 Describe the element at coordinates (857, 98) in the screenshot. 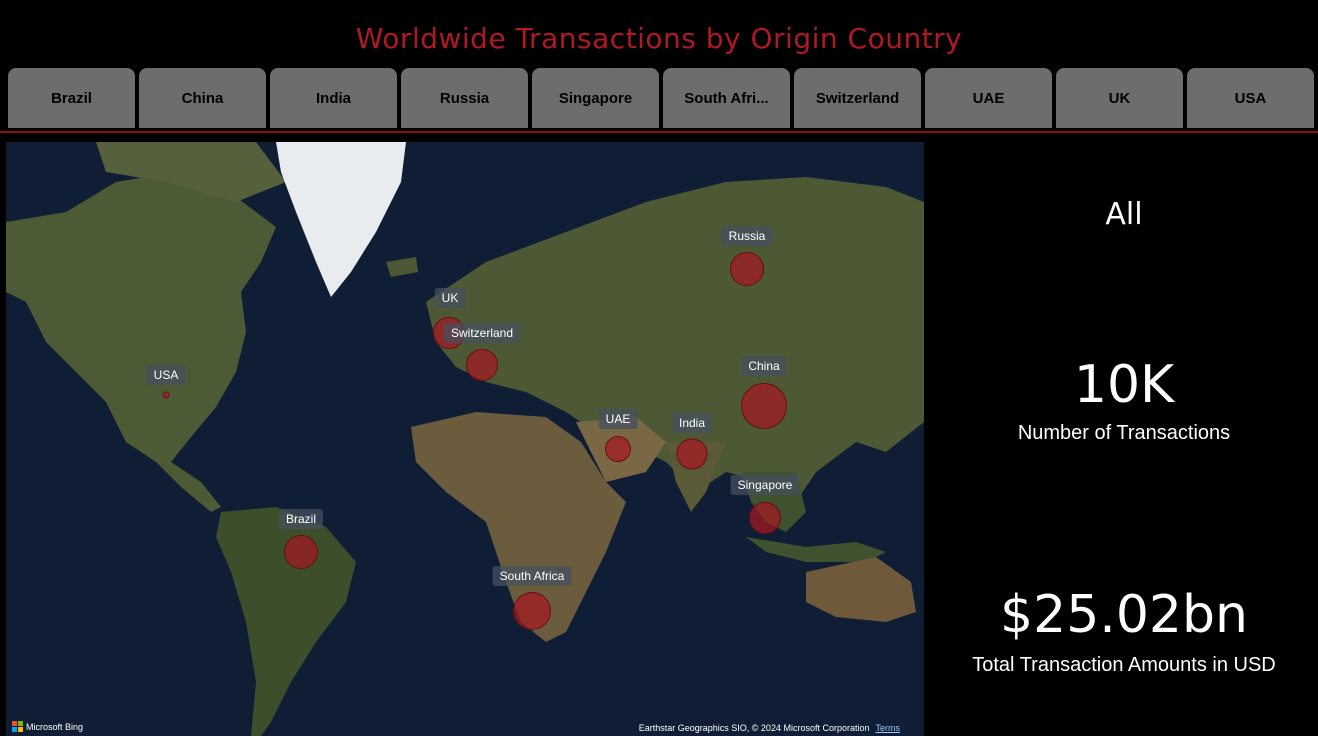

I see `slicer-button-switzerland: Switzerland` at that location.